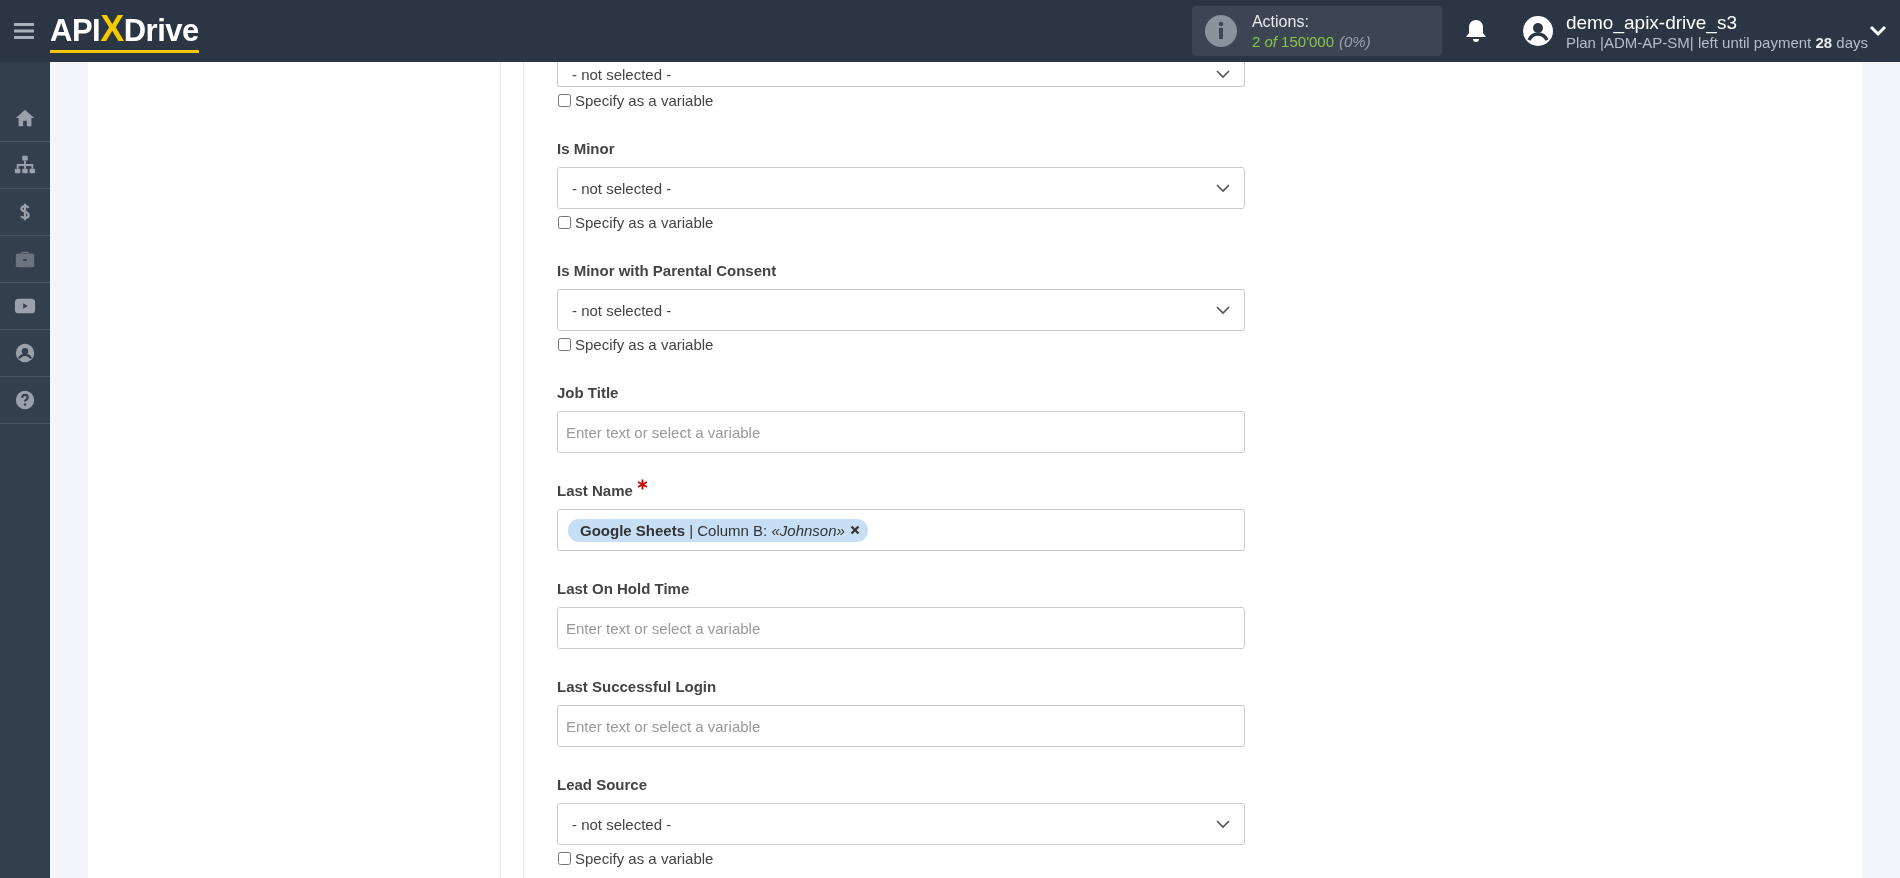  Describe the element at coordinates (586, 149) in the screenshot. I see `field-label: Is Minor` at that location.